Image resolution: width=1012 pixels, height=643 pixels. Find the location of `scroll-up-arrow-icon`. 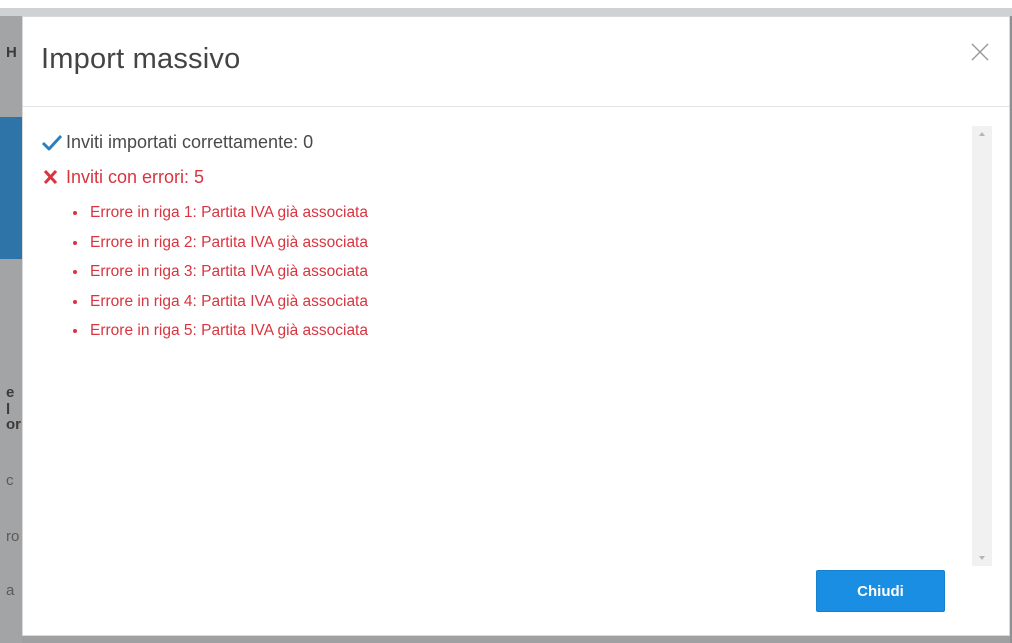

scroll-up-arrow-icon is located at coordinates (982, 134).